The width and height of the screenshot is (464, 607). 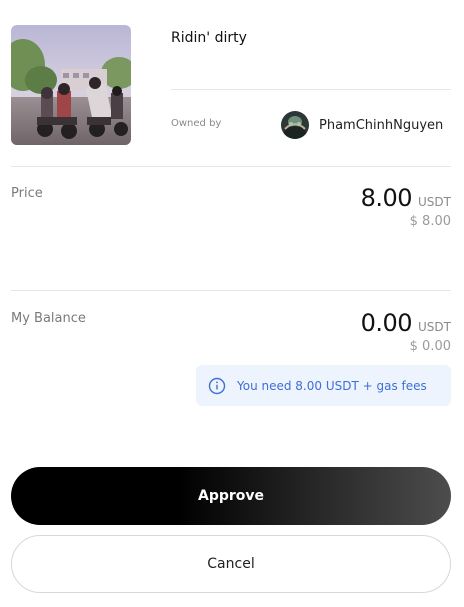 What do you see at coordinates (196, 123) in the screenshot?
I see `owned-by-label: Owned by` at bounding box center [196, 123].